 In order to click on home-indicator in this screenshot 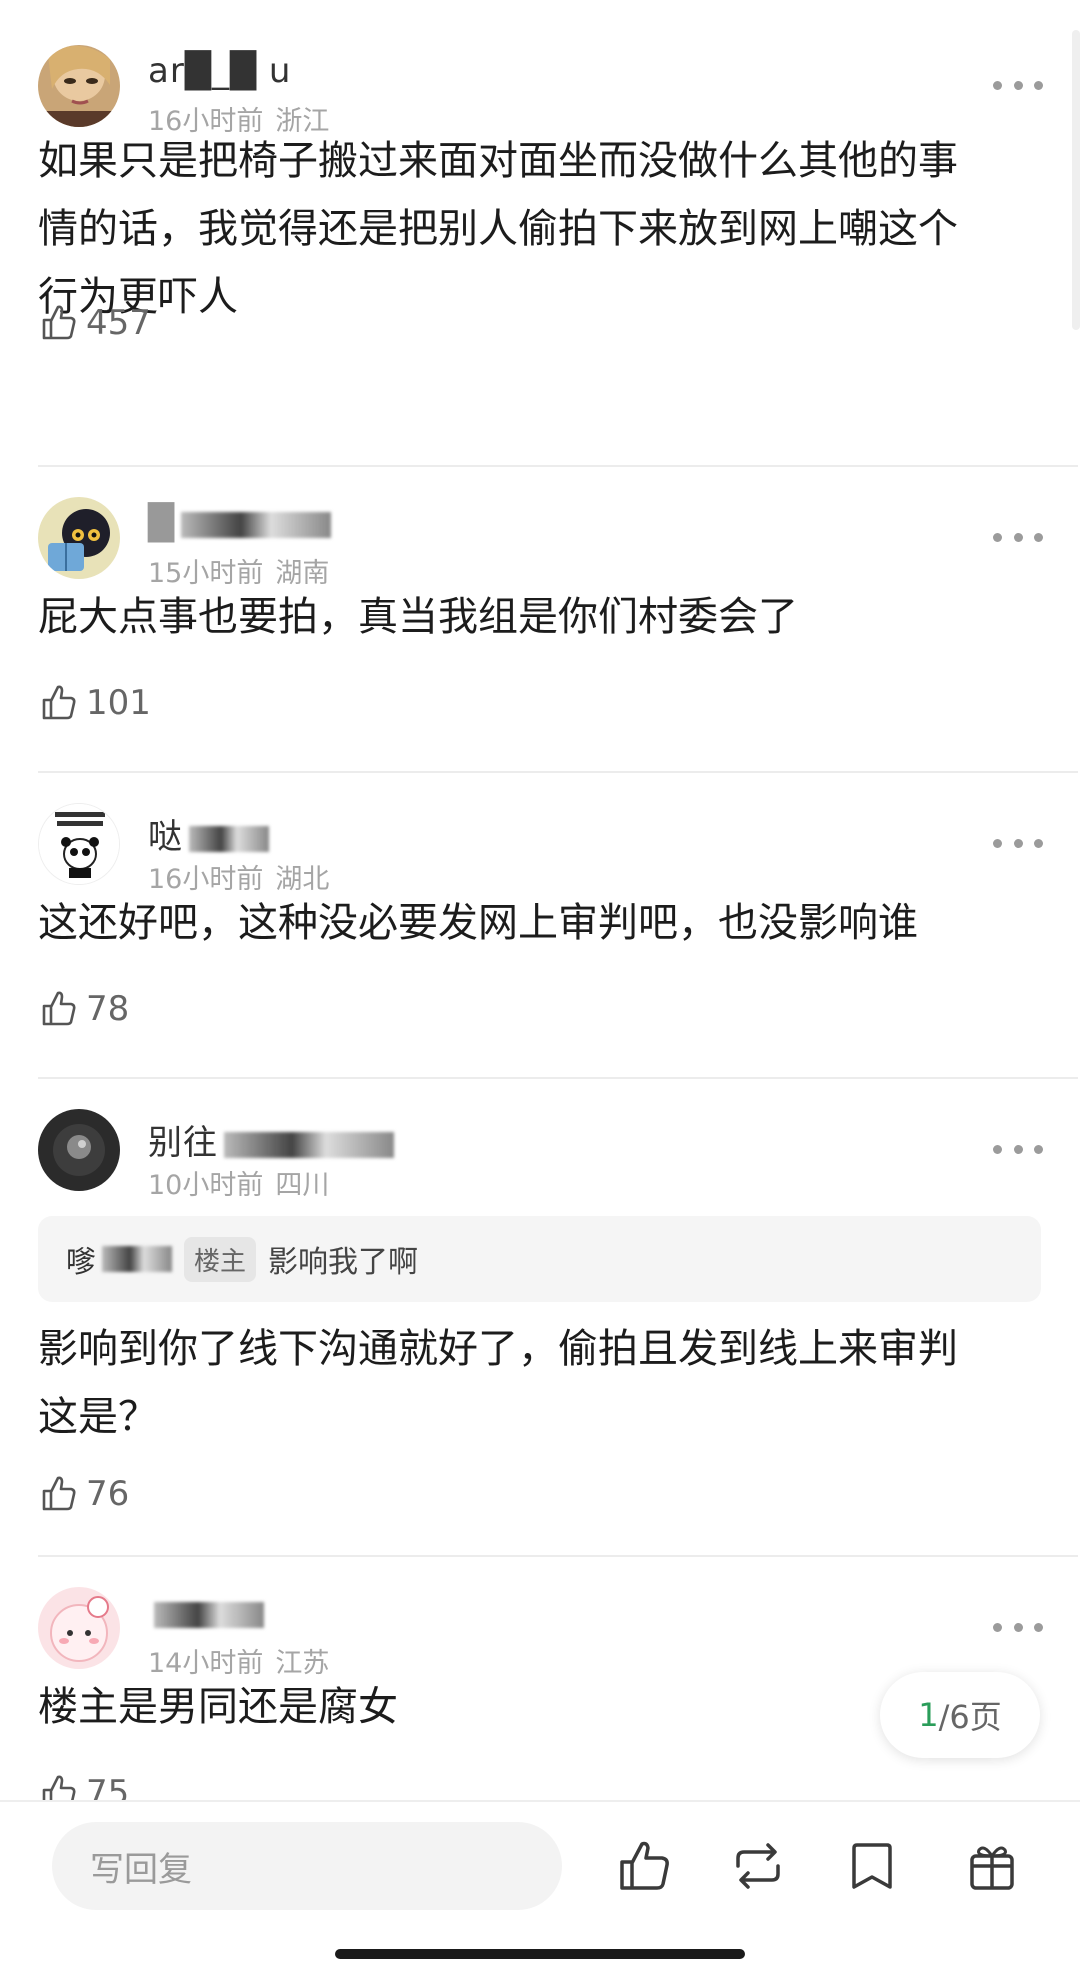, I will do `click(540, 1954)`.